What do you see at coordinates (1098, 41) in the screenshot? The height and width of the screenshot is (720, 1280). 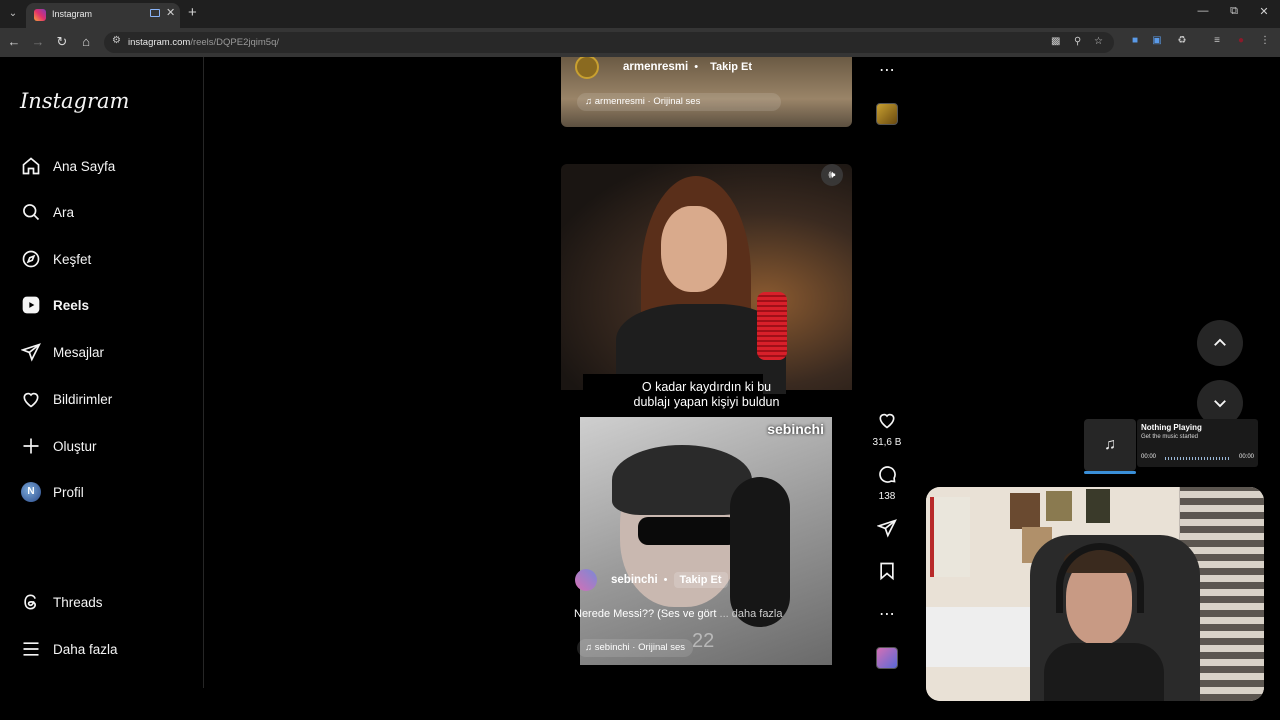 I see `bookmark-star-icon: ☆` at bounding box center [1098, 41].